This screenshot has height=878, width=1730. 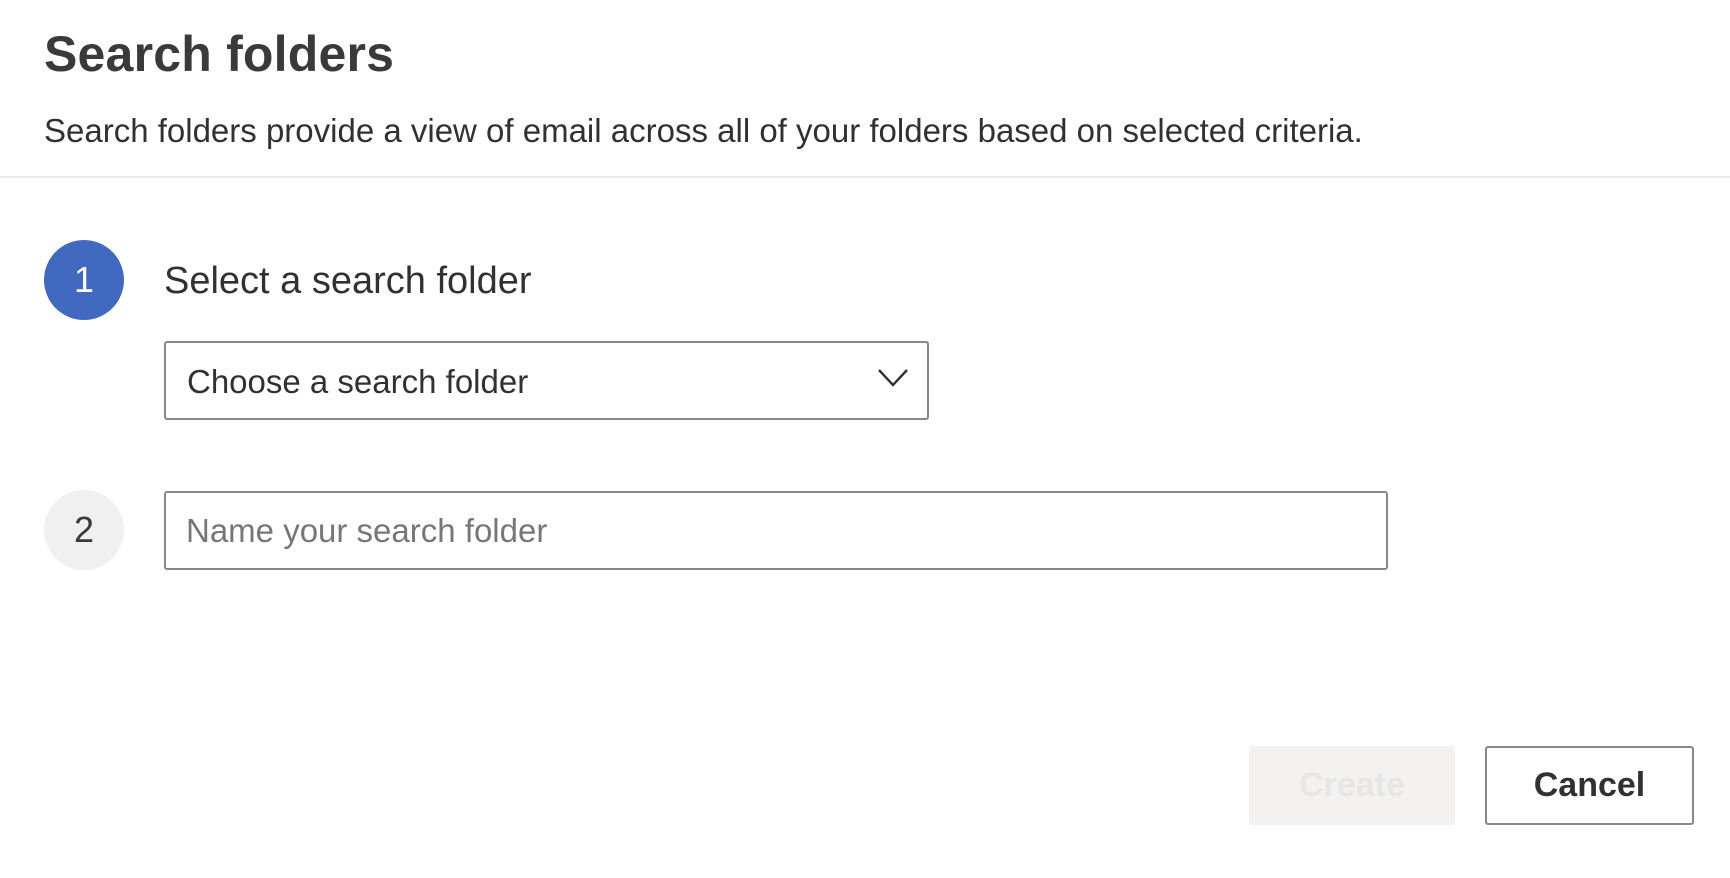 I want to click on search-folder-dropdown-value: Choose a search folder, so click(x=358, y=381).